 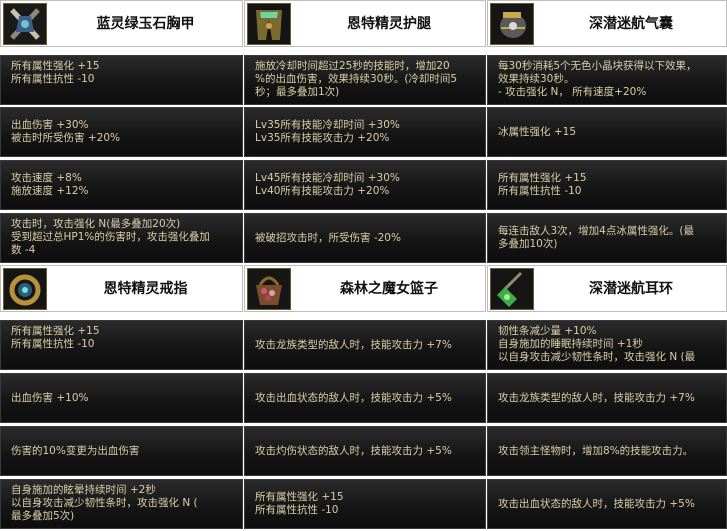 What do you see at coordinates (269, 289) in the screenshot?
I see `witch-basket-icon` at bounding box center [269, 289].